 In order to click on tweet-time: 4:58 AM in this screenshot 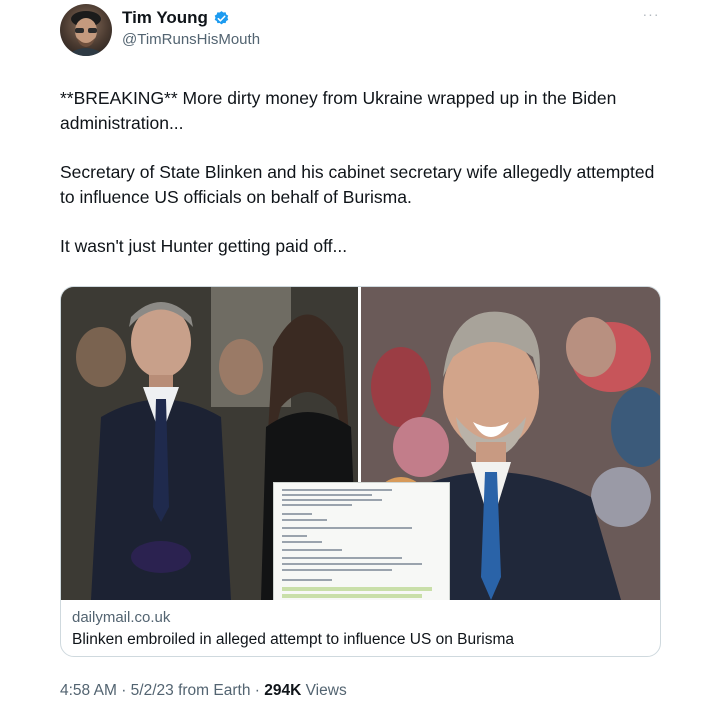, I will do `click(88, 690)`.